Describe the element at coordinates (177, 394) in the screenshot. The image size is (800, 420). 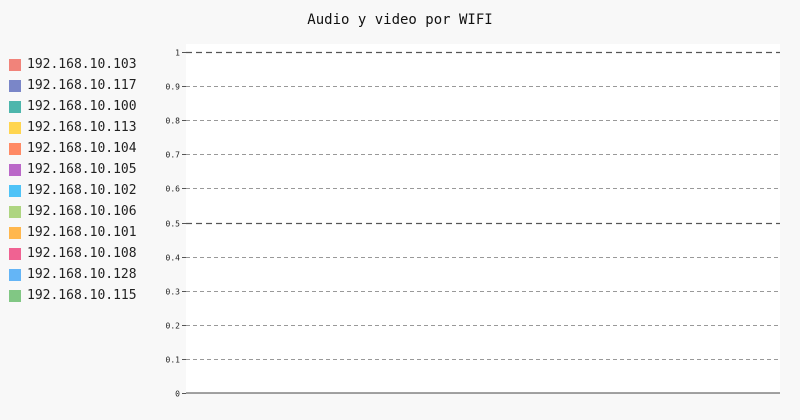
I see `y-tick-label: 0` at that location.